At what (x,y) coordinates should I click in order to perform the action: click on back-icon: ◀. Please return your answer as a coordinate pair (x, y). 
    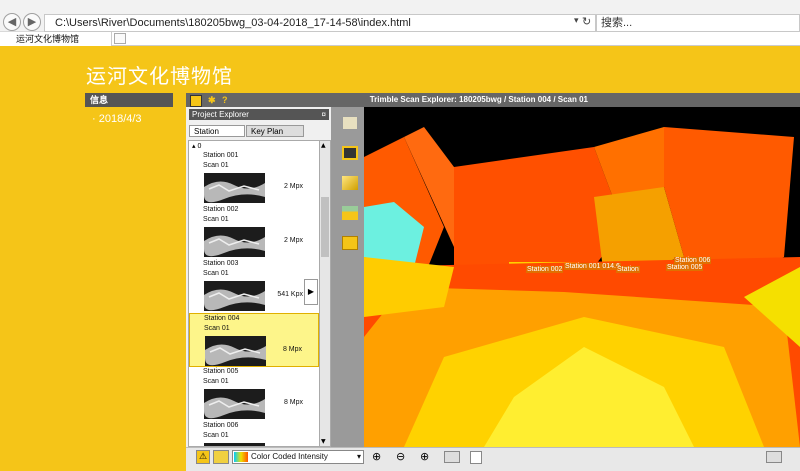
    Looking at the image, I should click on (12, 22).